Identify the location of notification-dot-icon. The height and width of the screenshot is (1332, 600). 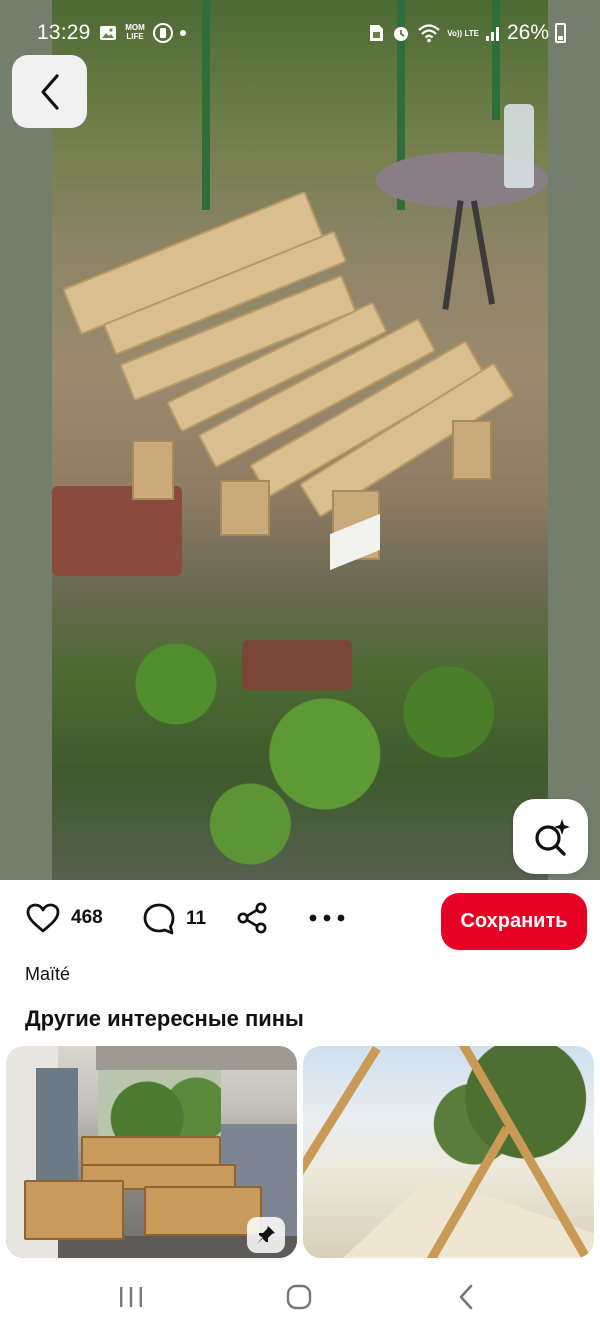
(183, 33).